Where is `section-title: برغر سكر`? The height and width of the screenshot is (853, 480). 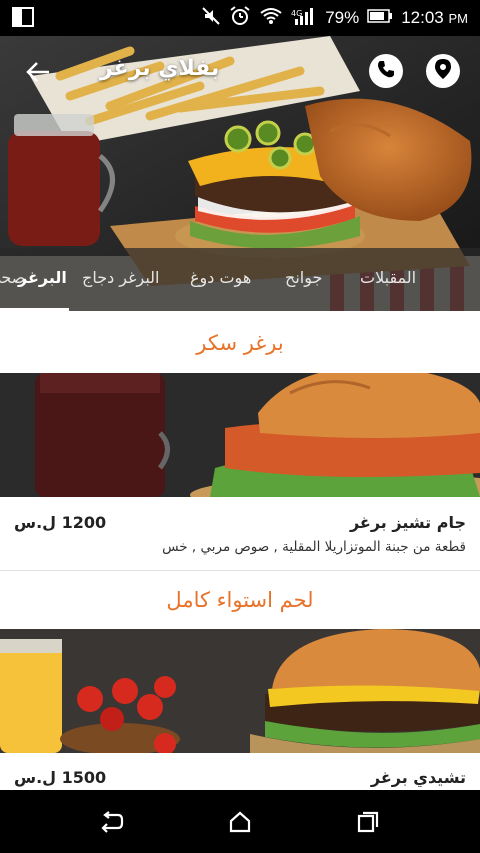
section-title: برغر سكر is located at coordinates (240, 343).